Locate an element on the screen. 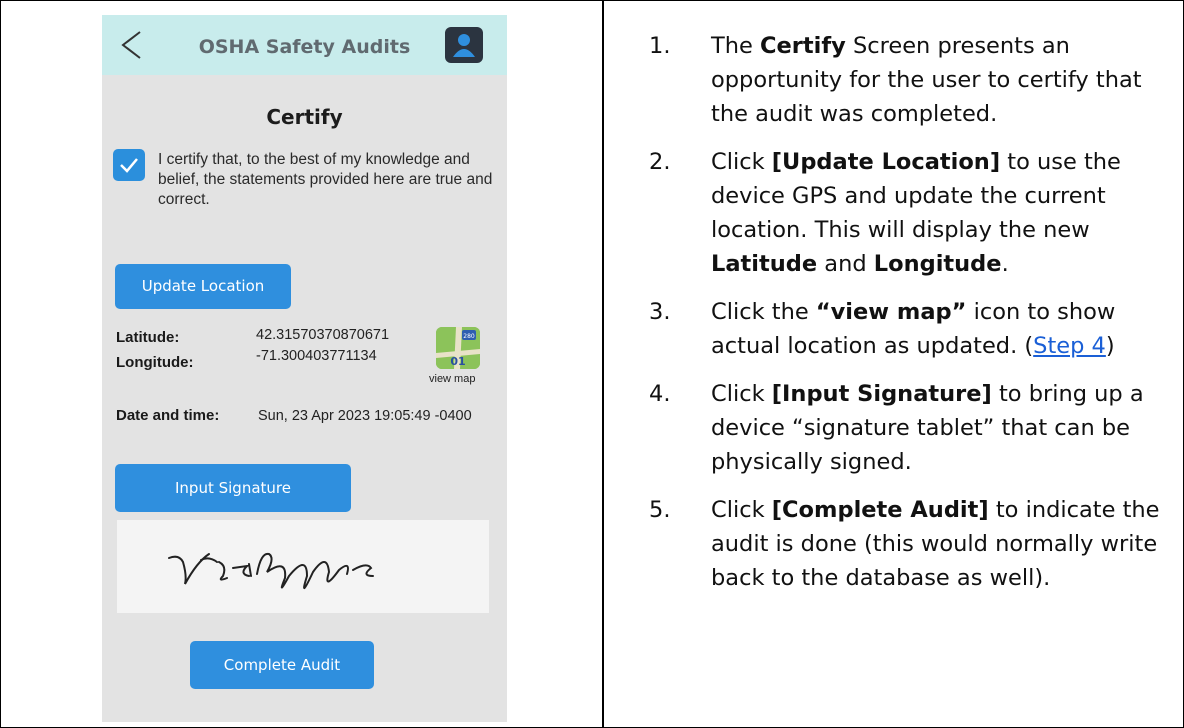  datetime-label: Date and time: is located at coordinates (168, 415).